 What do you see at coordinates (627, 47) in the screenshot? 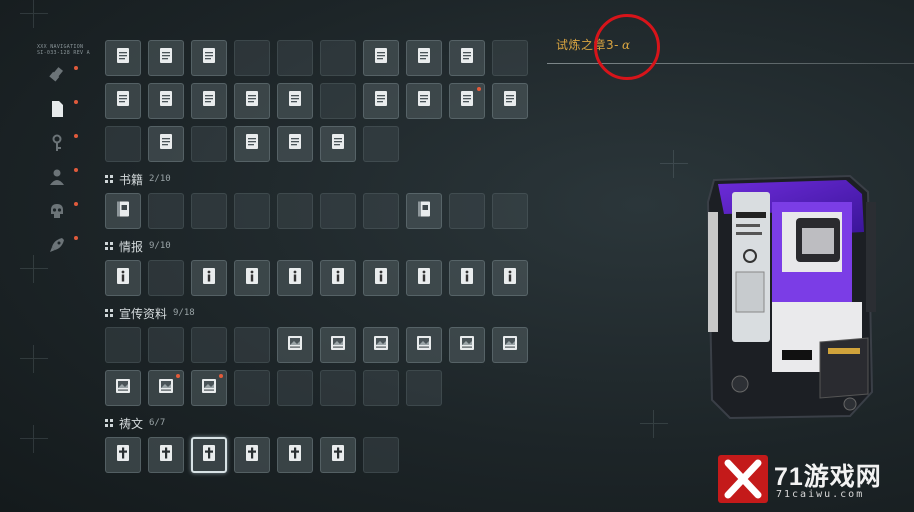
I see `highlight-circle` at bounding box center [627, 47].